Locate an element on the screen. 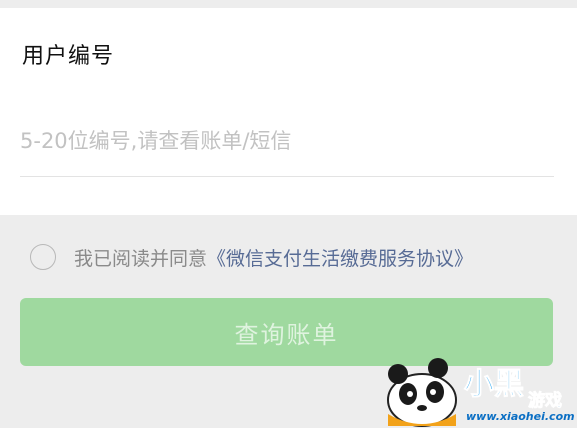 The image size is (577, 428). agreement-row: 我已阅读并同意 《微信支付生活缴费服务协议》 is located at coordinates (251, 257).